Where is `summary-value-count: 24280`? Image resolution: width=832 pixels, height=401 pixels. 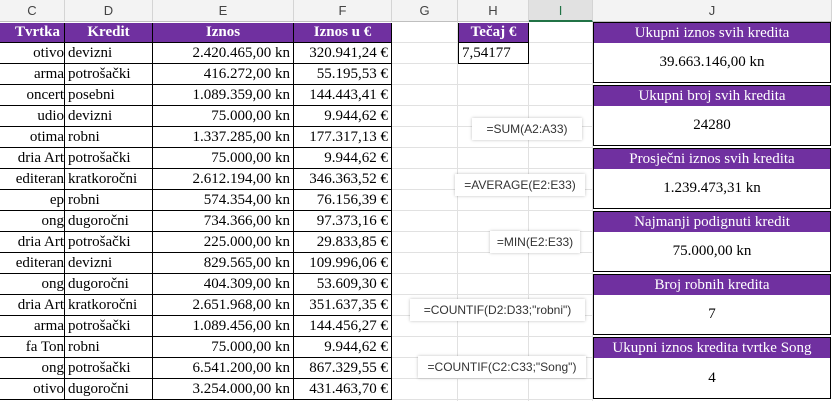 summary-value-count: 24280 is located at coordinates (712, 126).